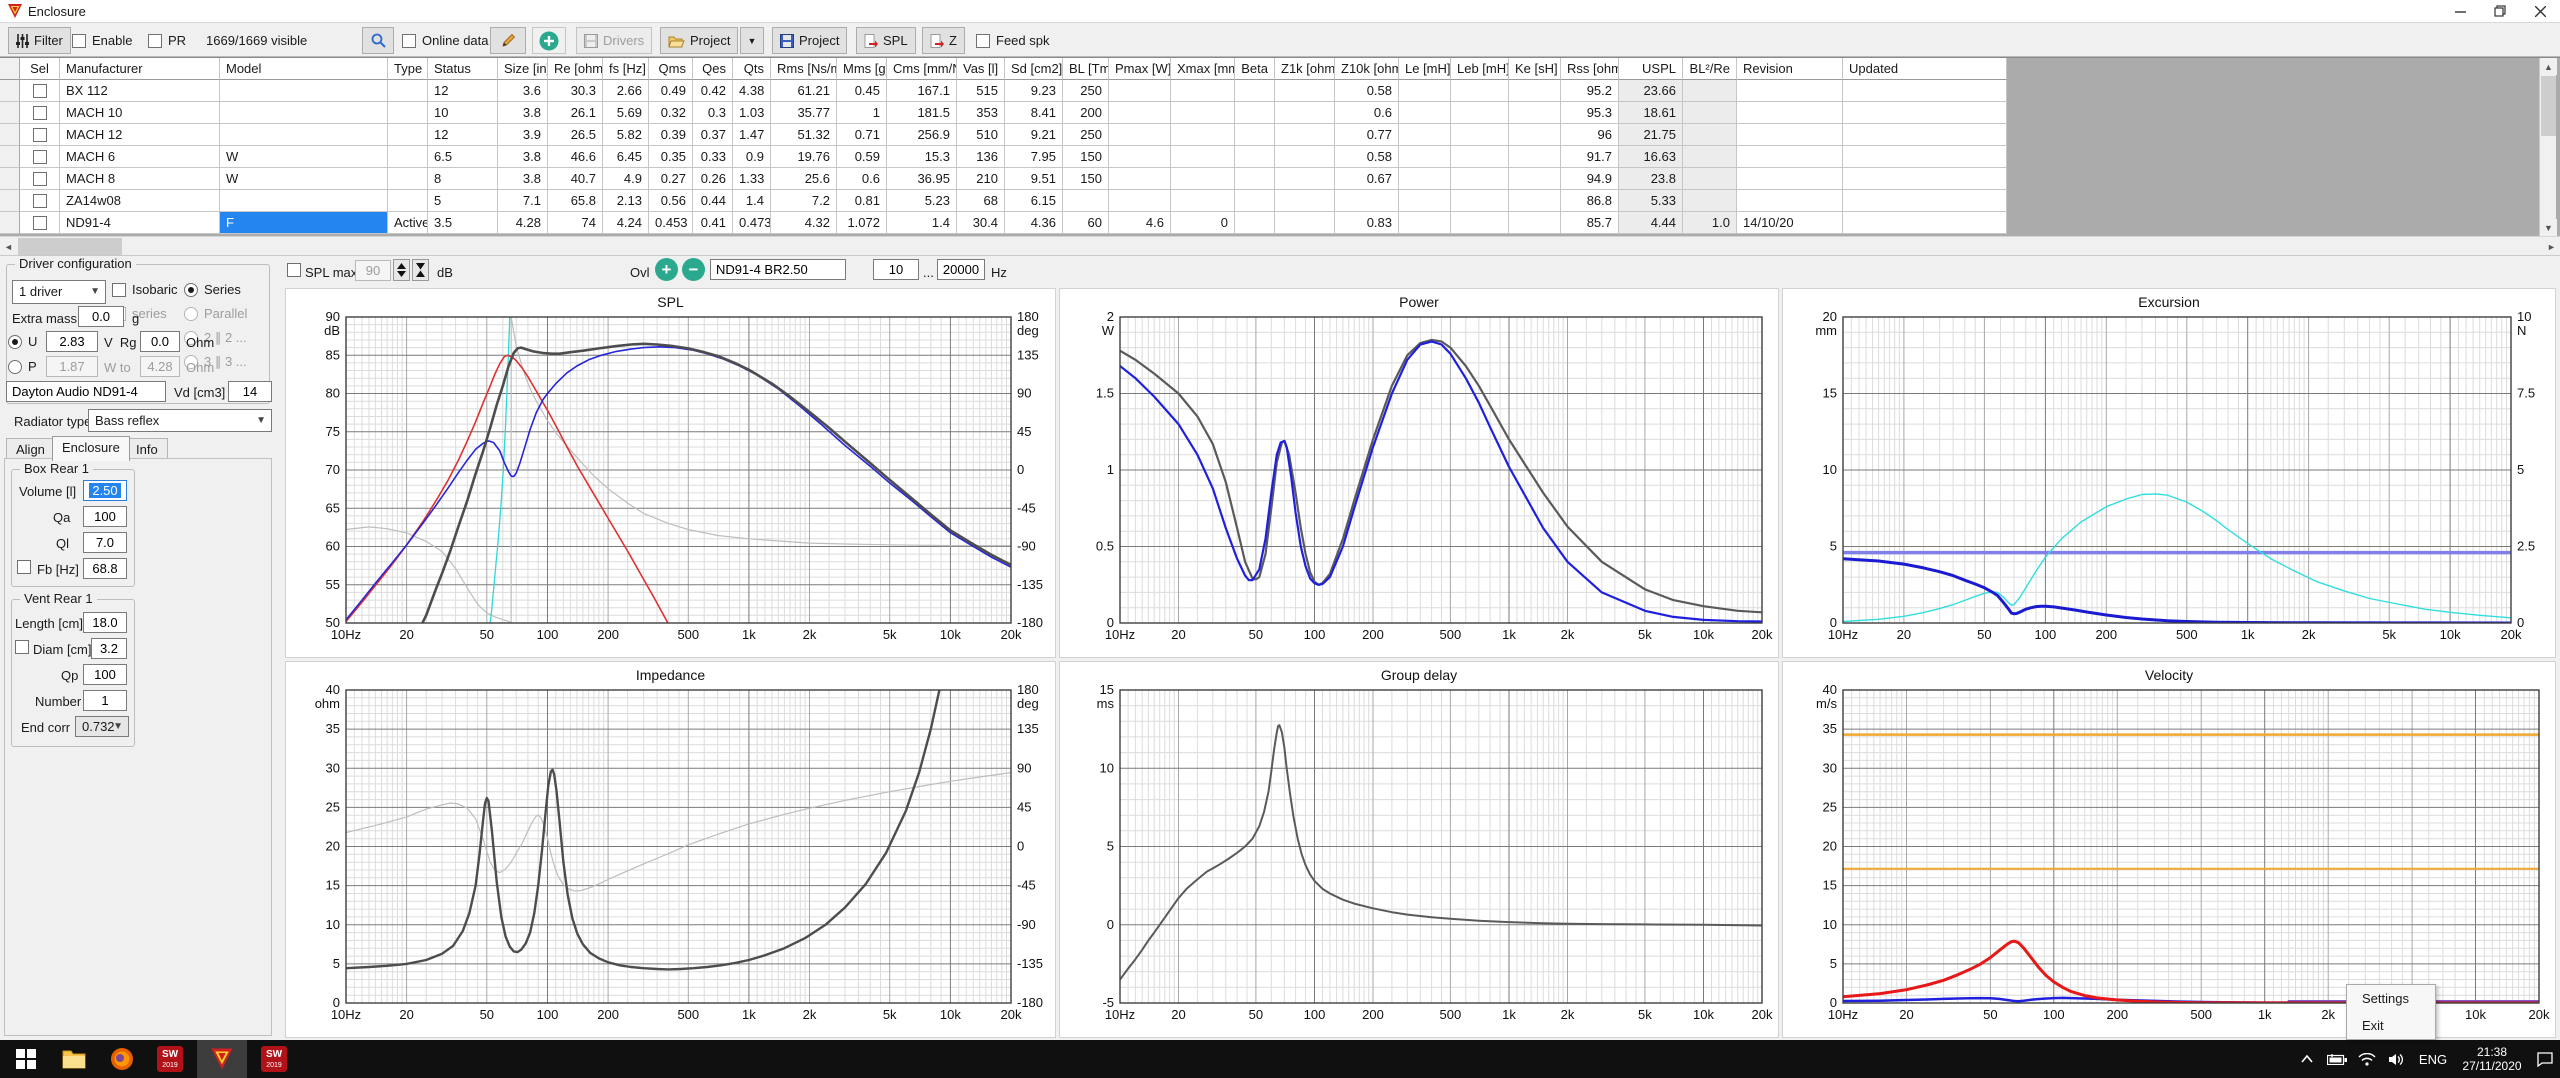  Describe the element at coordinates (304, 69) in the screenshot. I see `column-header-model: Model` at that location.